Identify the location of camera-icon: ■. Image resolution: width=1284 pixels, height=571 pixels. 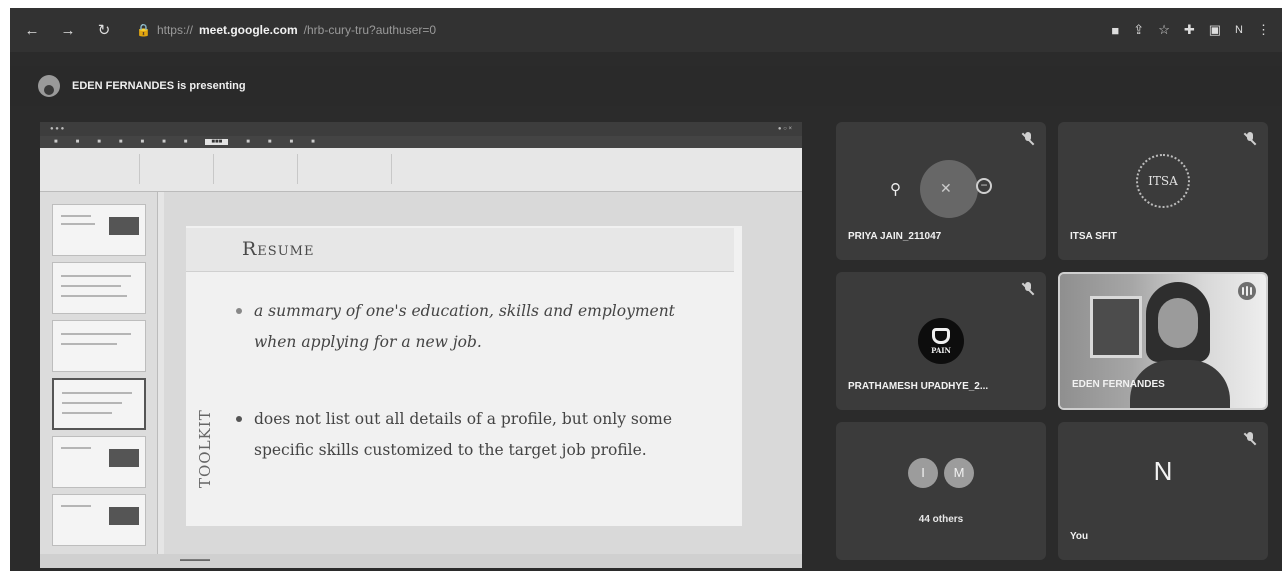
(1115, 30).